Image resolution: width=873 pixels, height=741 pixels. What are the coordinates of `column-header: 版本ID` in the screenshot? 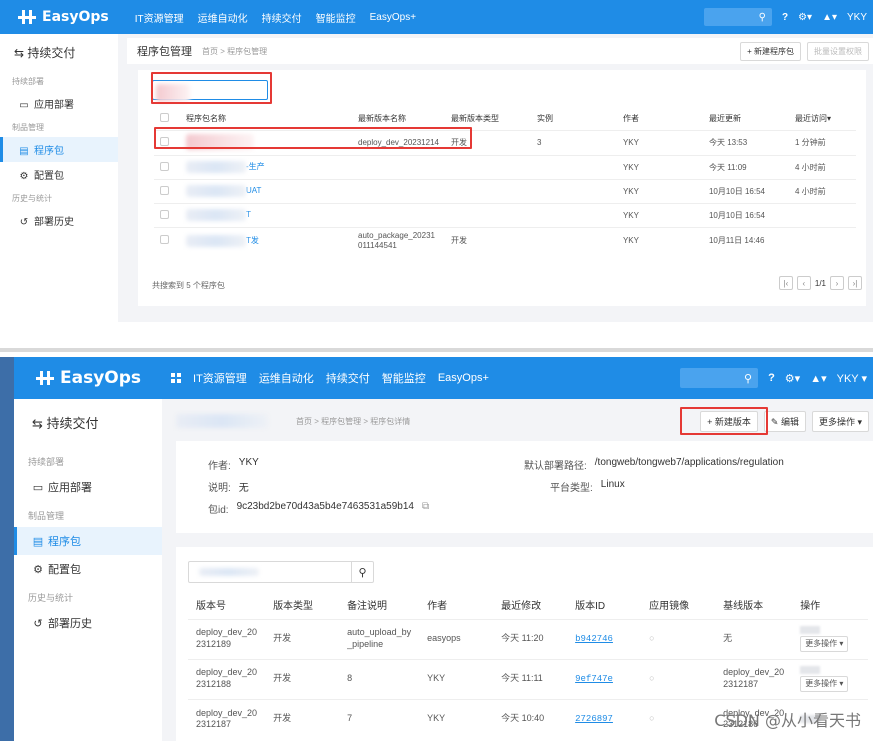 It's located at (604, 605).